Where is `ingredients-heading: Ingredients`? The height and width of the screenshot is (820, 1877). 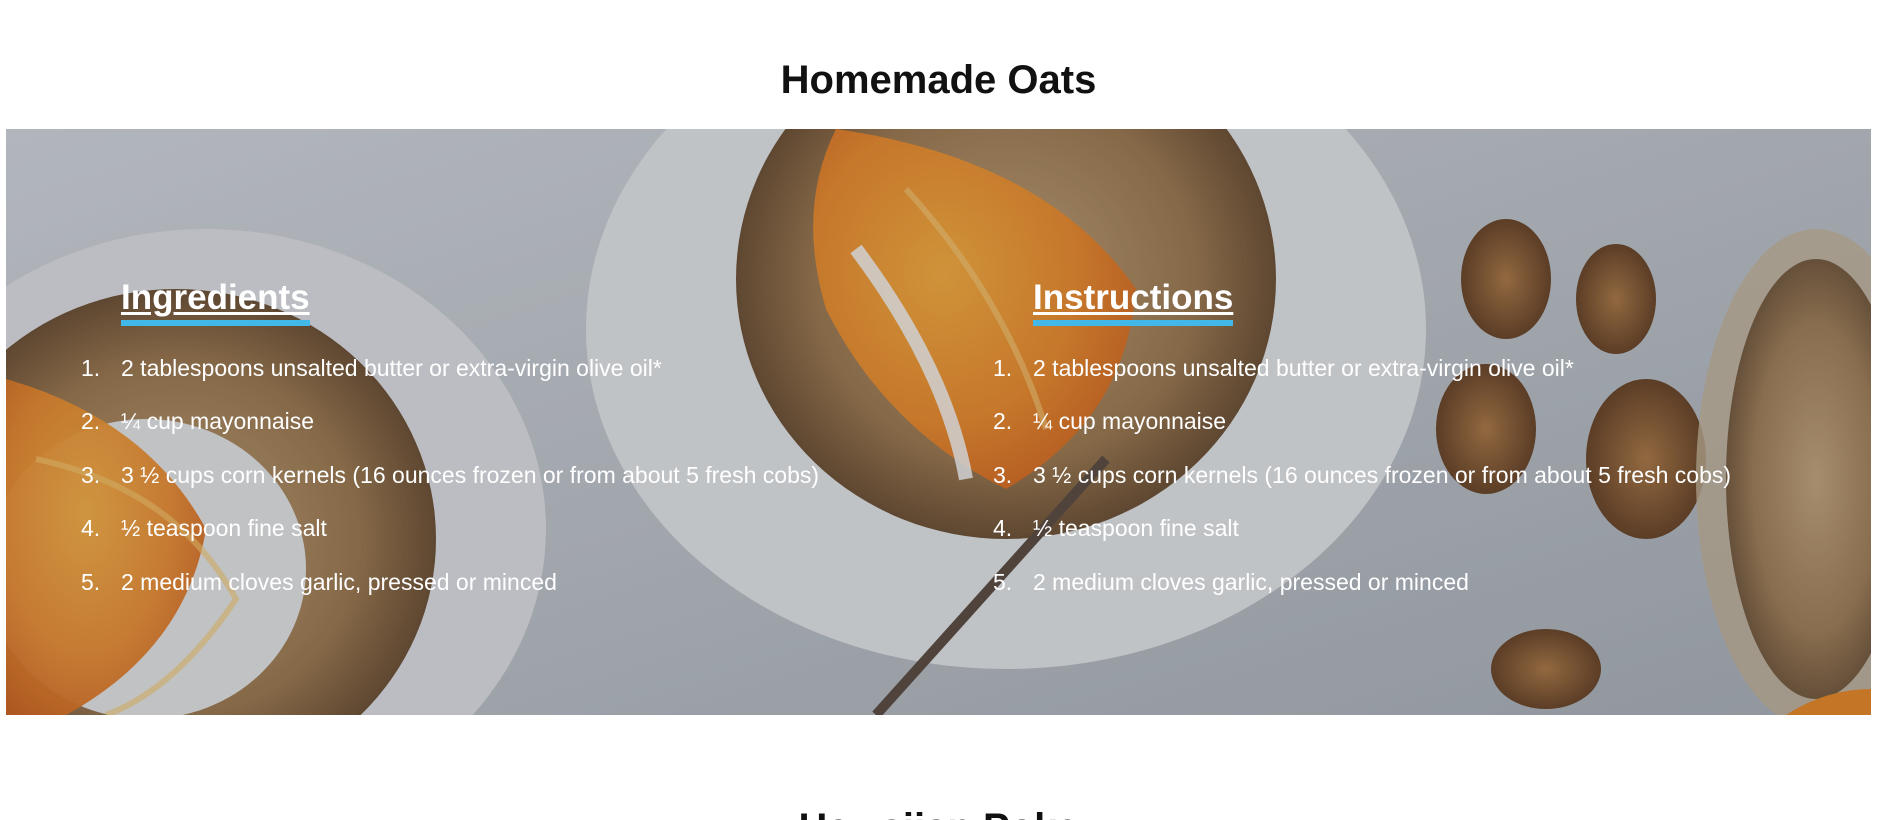 ingredients-heading: Ingredients is located at coordinates (215, 302).